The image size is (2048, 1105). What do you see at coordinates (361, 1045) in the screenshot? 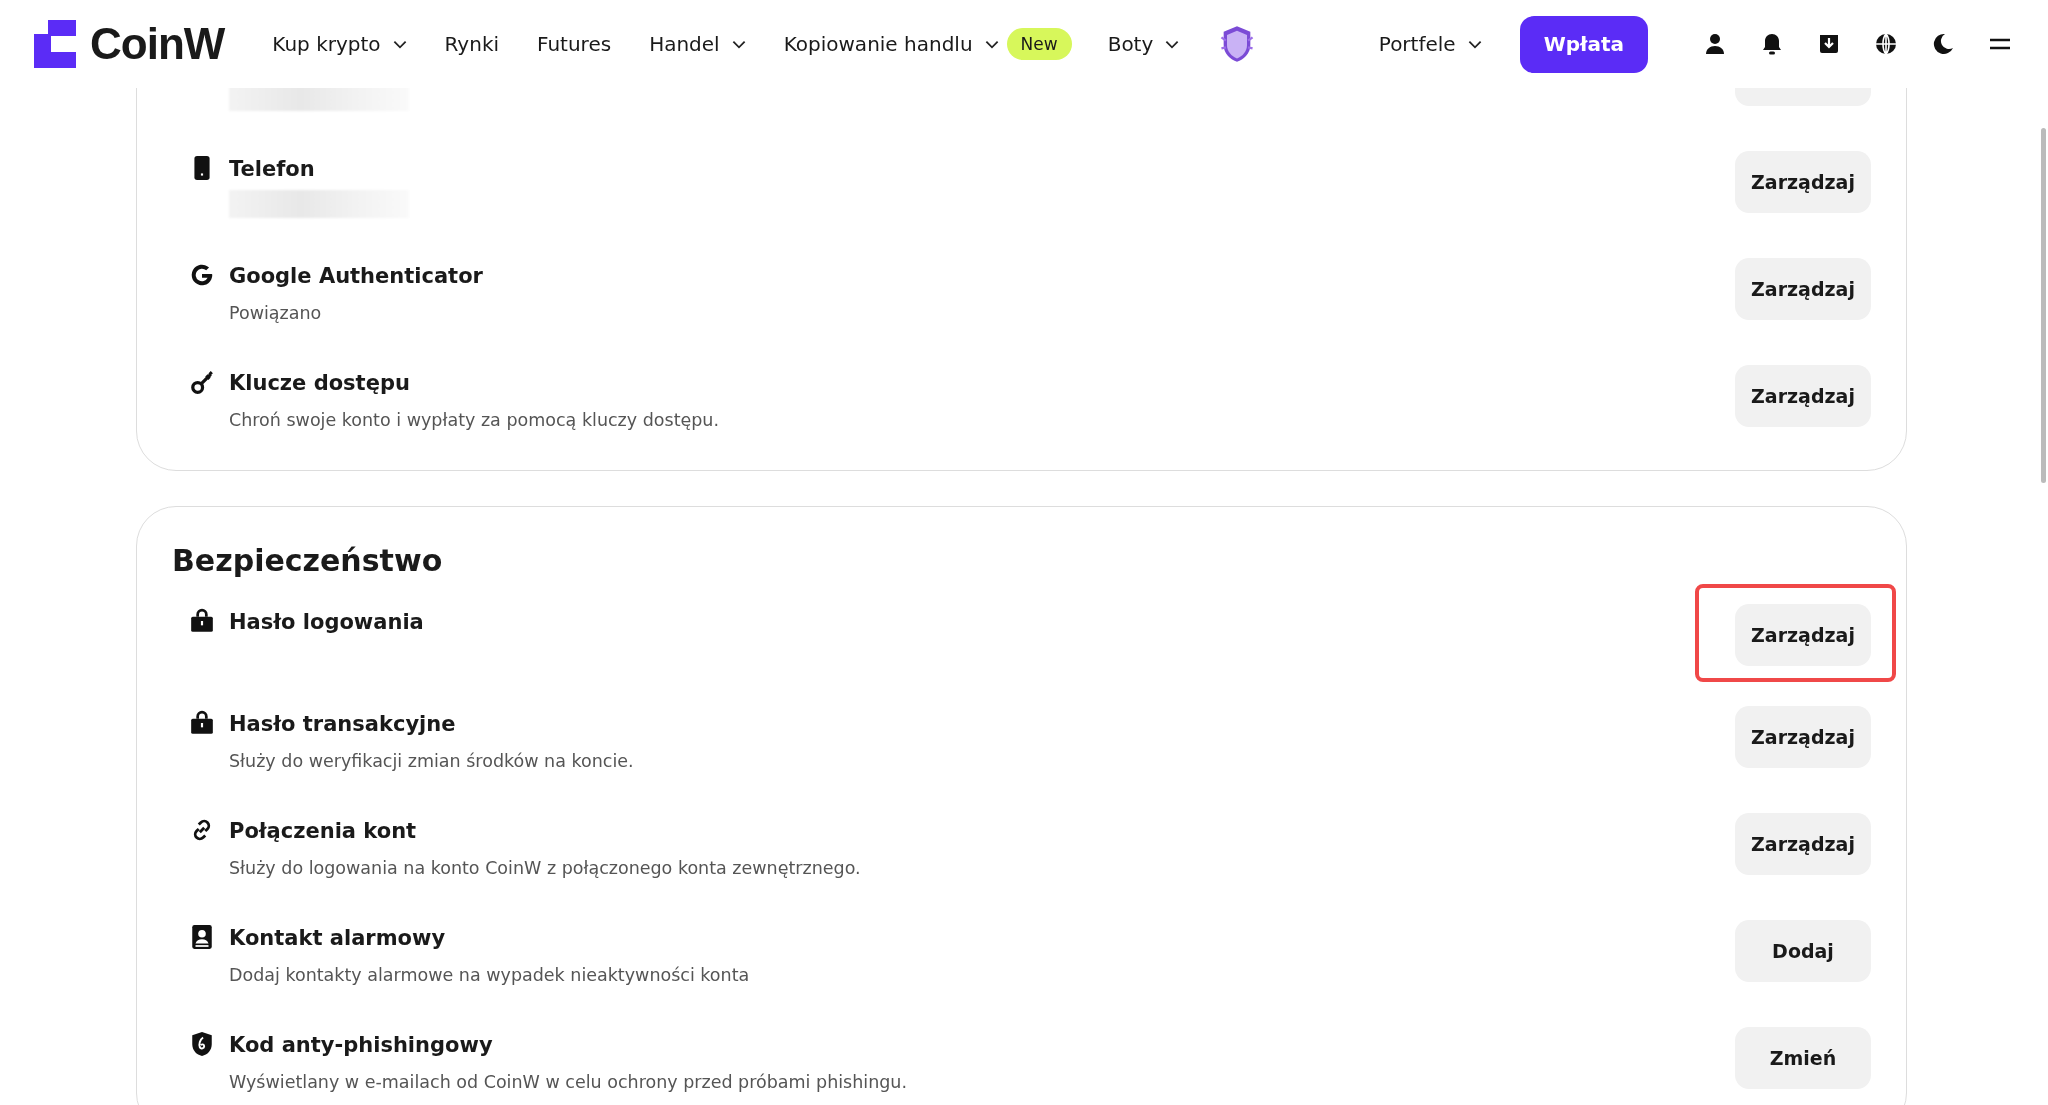
I see `item-title: Kod anty-phishingowy` at bounding box center [361, 1045].